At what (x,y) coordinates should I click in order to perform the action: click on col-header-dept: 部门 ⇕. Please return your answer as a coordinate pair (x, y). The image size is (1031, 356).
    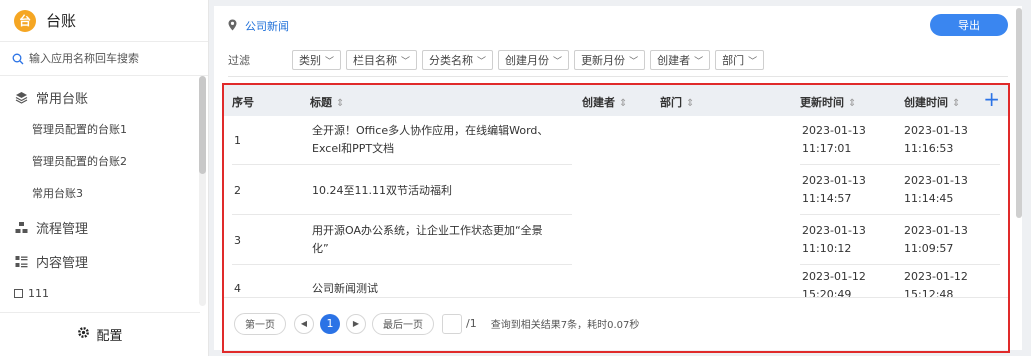
    Looking at the image, I should click on (677, 102).